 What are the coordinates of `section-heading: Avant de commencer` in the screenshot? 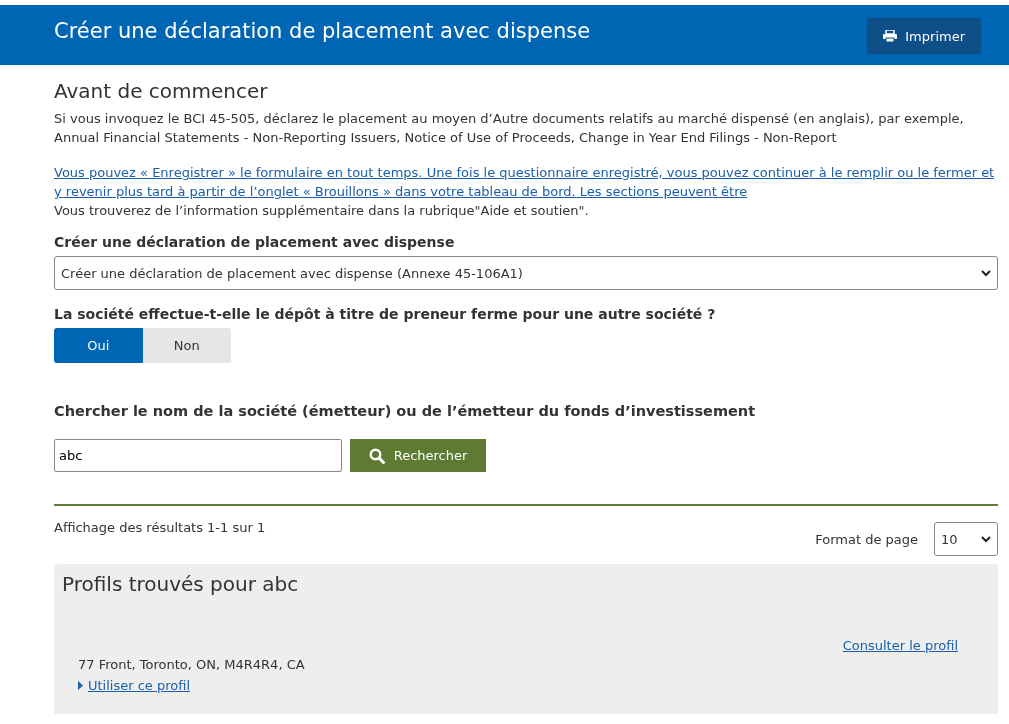 It's located at (161, 91).